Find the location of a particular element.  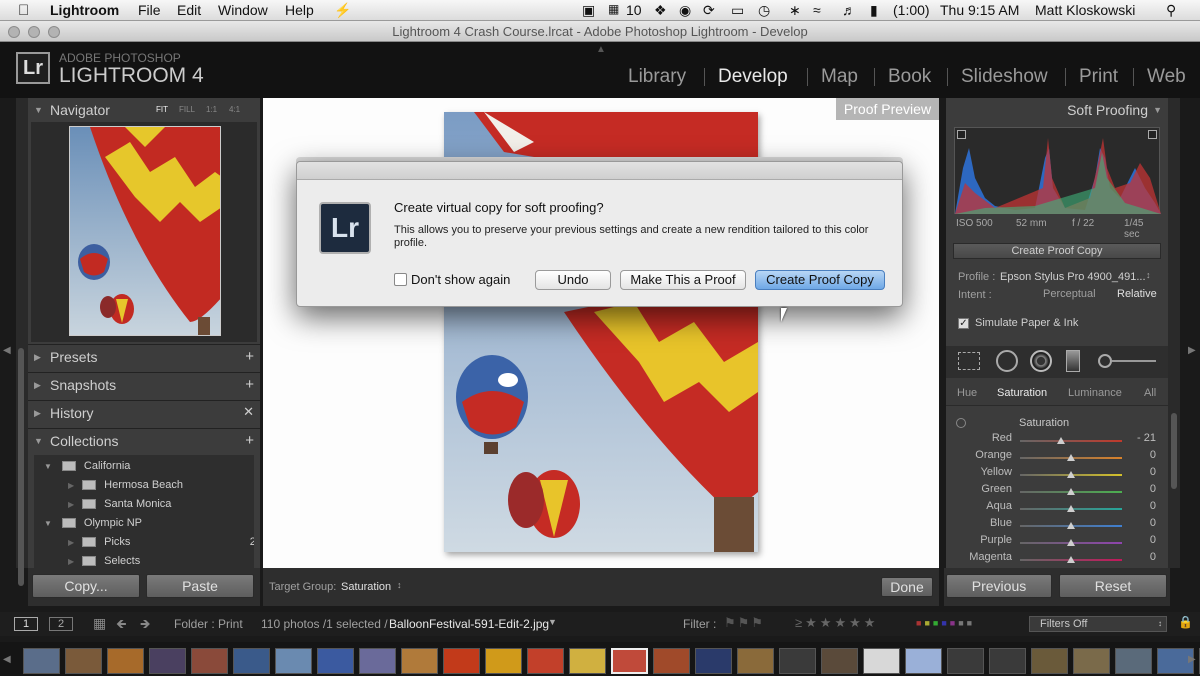

page-1-button: 1 is located at coordinates (26, 624).